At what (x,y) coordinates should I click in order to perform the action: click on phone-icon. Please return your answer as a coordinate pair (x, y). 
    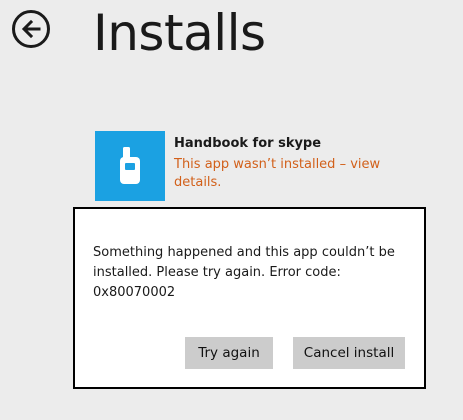
    Looking at the image, I should click on (130, 165).